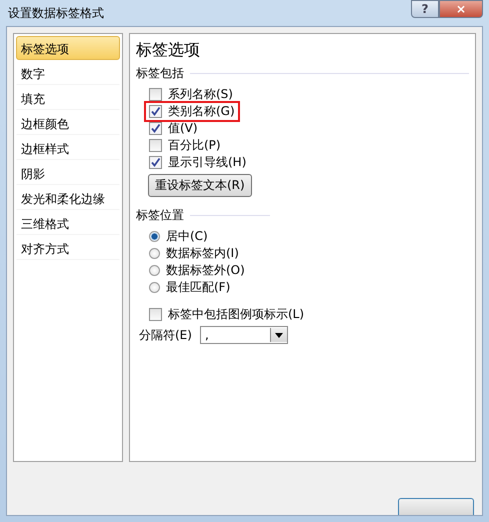 This screenshot has width=489, height=522. What do you see at coordinates (187, 236) in the screenshot?
I see `radio-label: 居中(C)` at bounding box center [187, 236].